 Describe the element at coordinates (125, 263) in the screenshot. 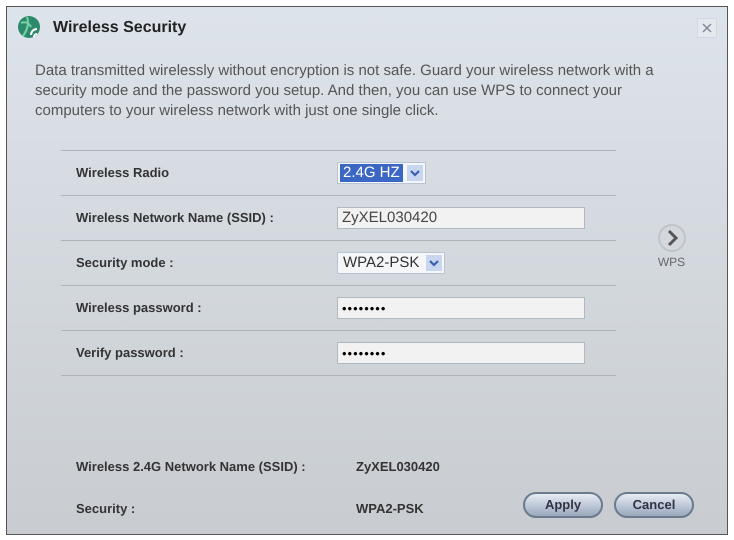

I see `field-label: Security mode :` at that location.